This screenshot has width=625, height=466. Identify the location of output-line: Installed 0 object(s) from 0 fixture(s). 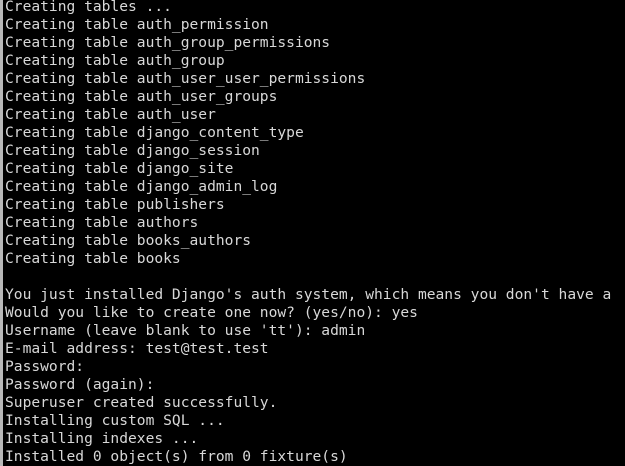
(176, 456).